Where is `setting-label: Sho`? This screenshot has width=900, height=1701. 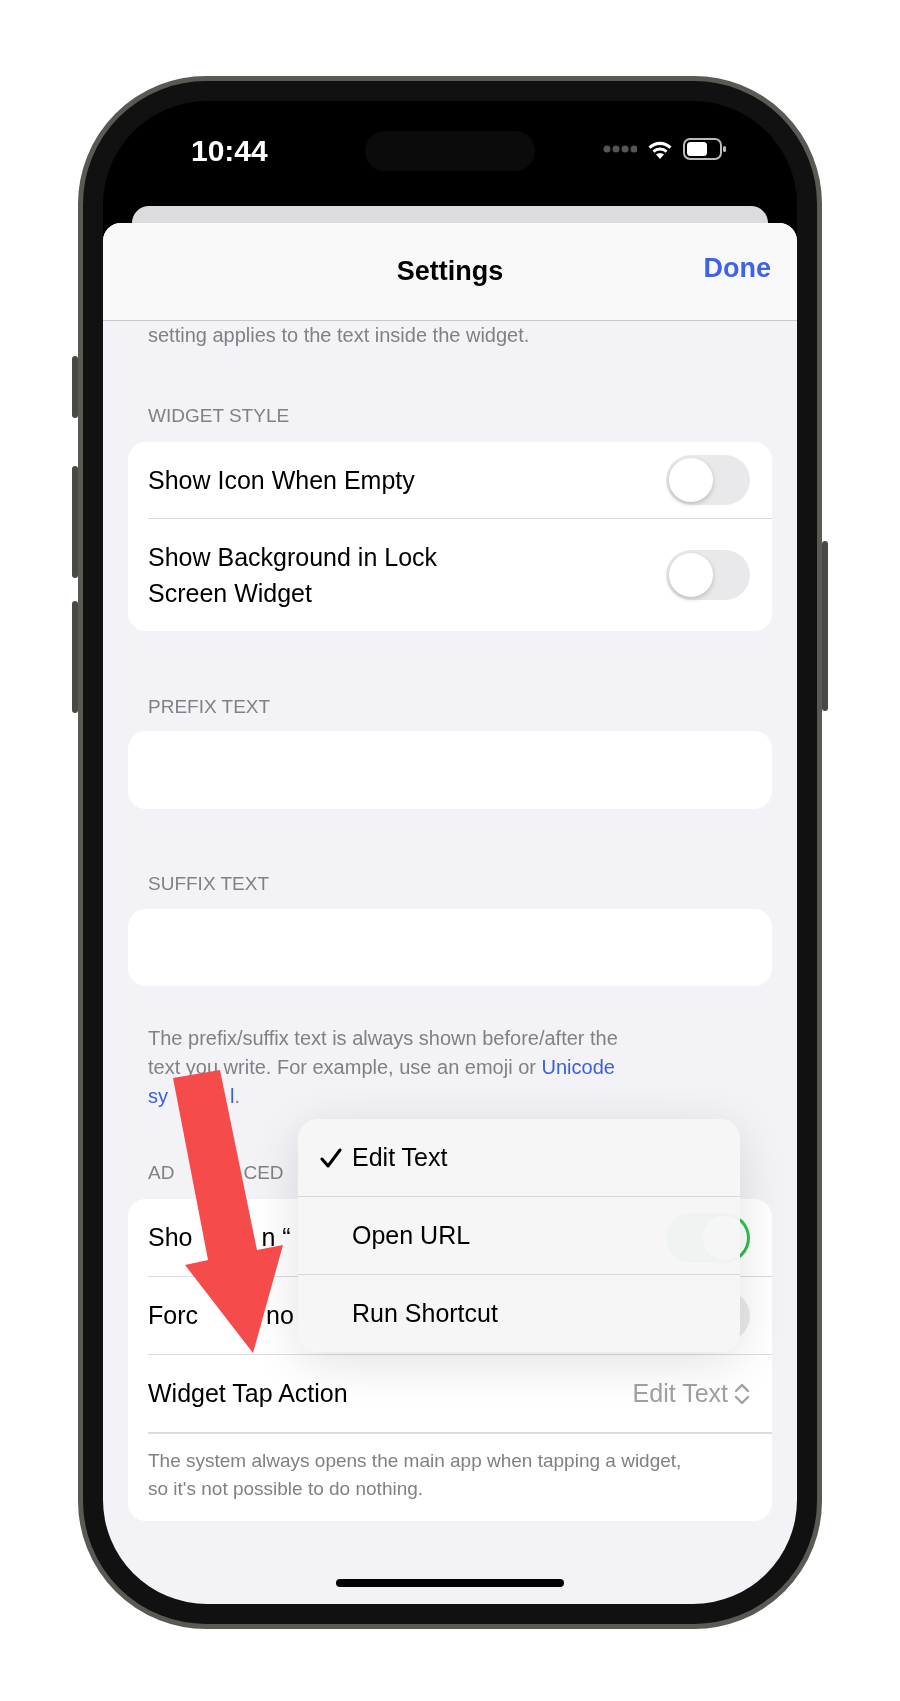
setting-label: Sho is located at coordinates (170, 1237).